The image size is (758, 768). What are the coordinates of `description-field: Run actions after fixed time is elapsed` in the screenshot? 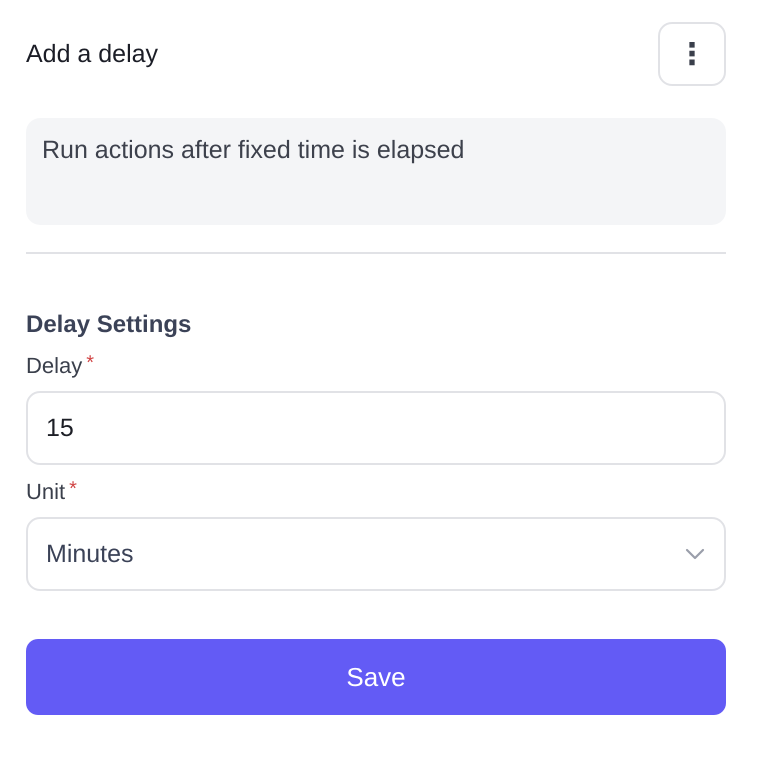 It's located at (376, 171).